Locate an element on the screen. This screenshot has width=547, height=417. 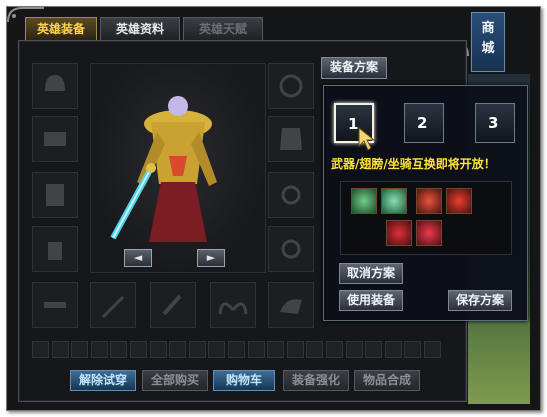
belt-slot-icon is located at coordinates (55, 305).